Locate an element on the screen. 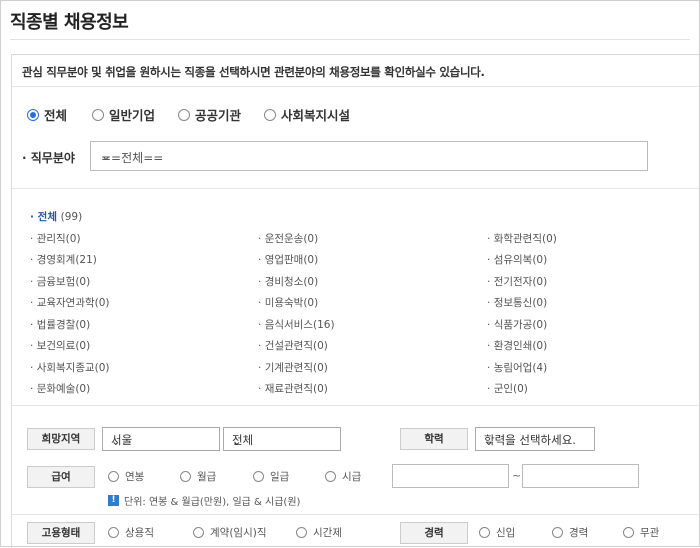 The height and width of the screenshot is (548, 700). category-item: · 경비청소(0) is located at coordinates (288, 281).